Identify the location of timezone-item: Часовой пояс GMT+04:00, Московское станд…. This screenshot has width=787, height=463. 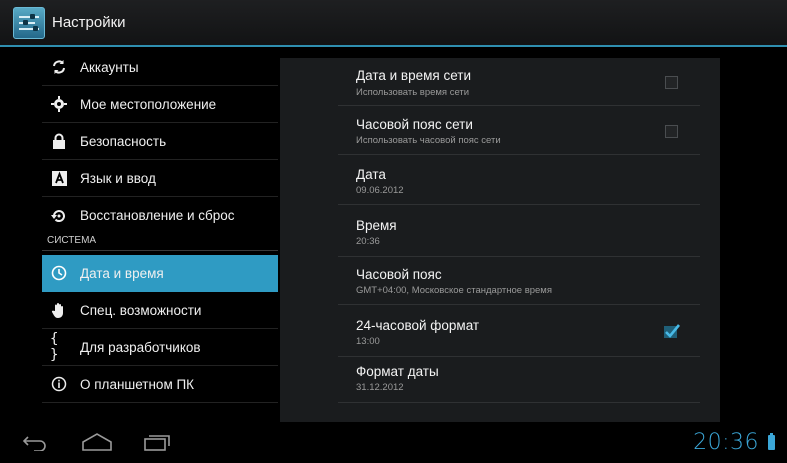
(519, 281).